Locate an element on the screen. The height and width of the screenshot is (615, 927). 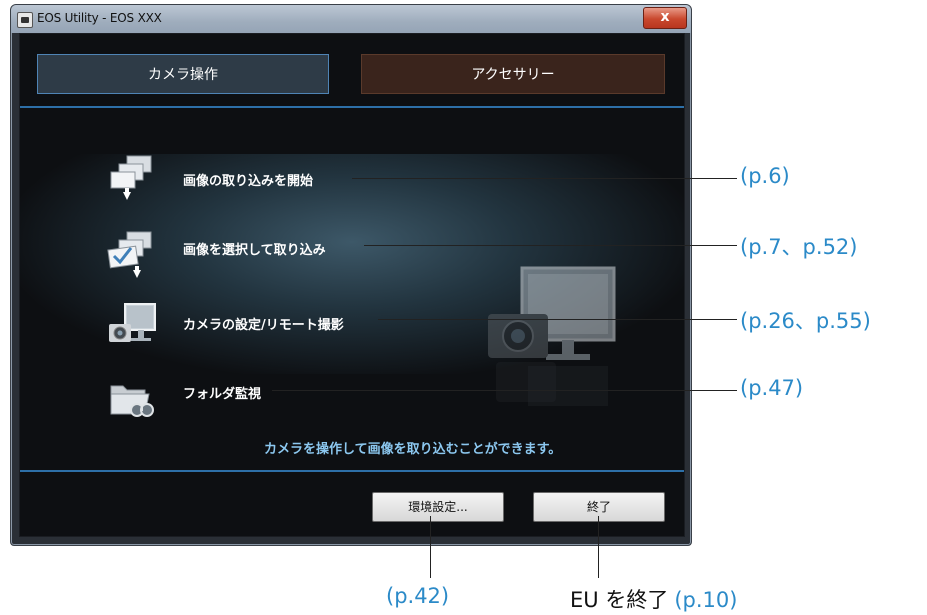
callout-line-download is located at coordinates (544, 178).